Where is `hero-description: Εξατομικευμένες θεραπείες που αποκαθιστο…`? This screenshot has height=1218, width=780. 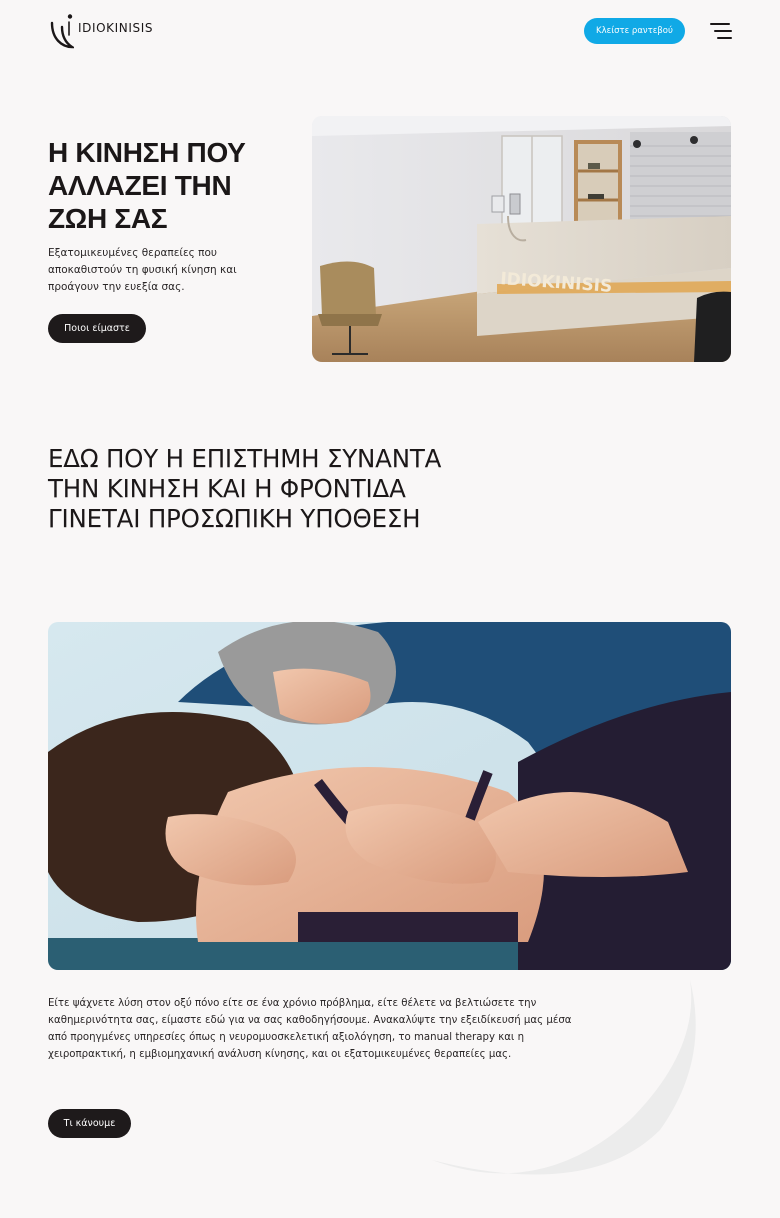
hero-description: Εξατομικευμένες θεραπείες που αποκαθιστο… is located at coordinates (142, 270).